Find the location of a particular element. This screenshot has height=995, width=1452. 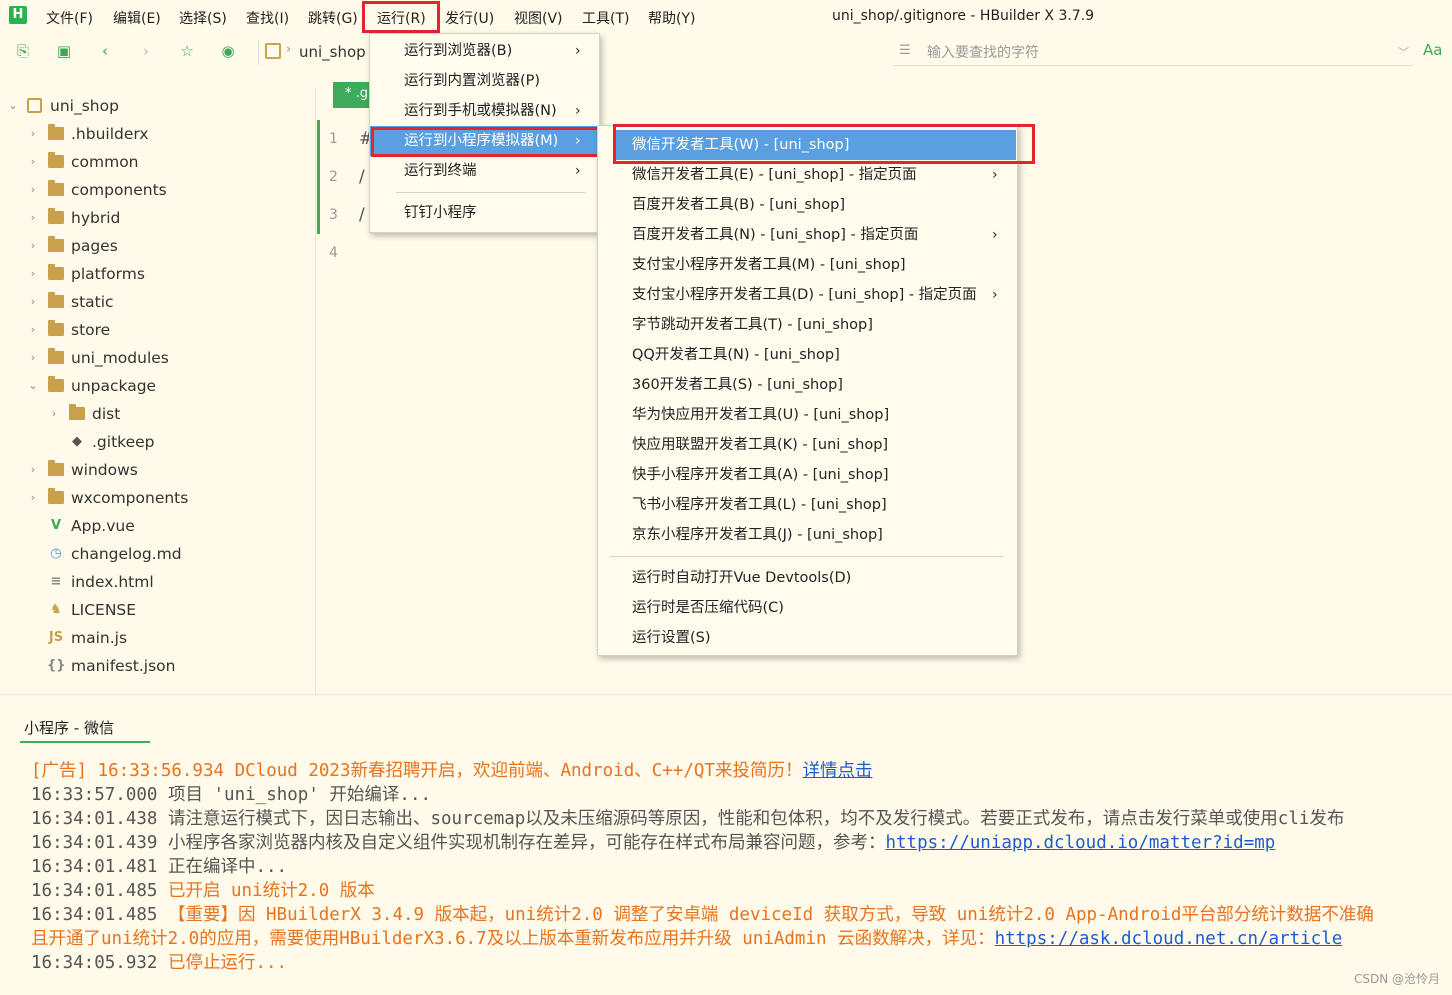

tree-item: ♞ LICENSE is located at coordinates (157, 610).